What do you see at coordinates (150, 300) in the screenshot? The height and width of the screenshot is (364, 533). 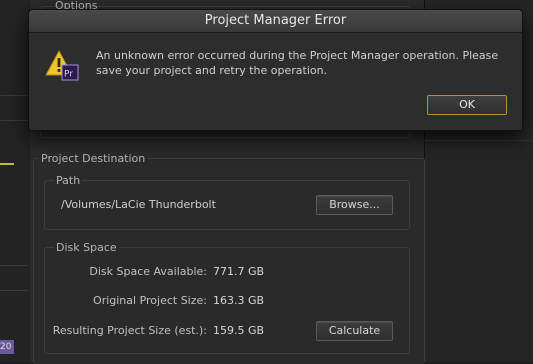 I see `original-size-label: Original Project Size:` at bounding box center [150, 300].